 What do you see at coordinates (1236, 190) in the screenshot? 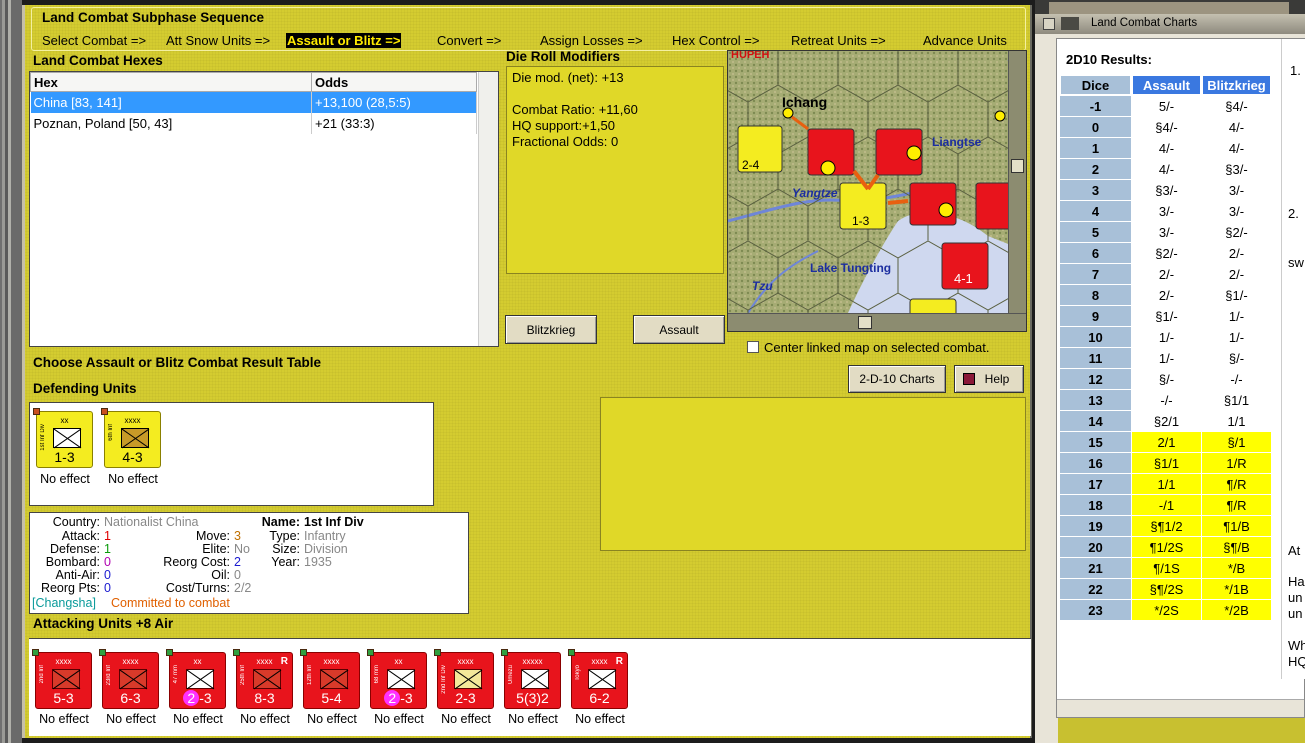
I see `blitzkrieg-cell: 3/-` at bounding box center [1236, 190].